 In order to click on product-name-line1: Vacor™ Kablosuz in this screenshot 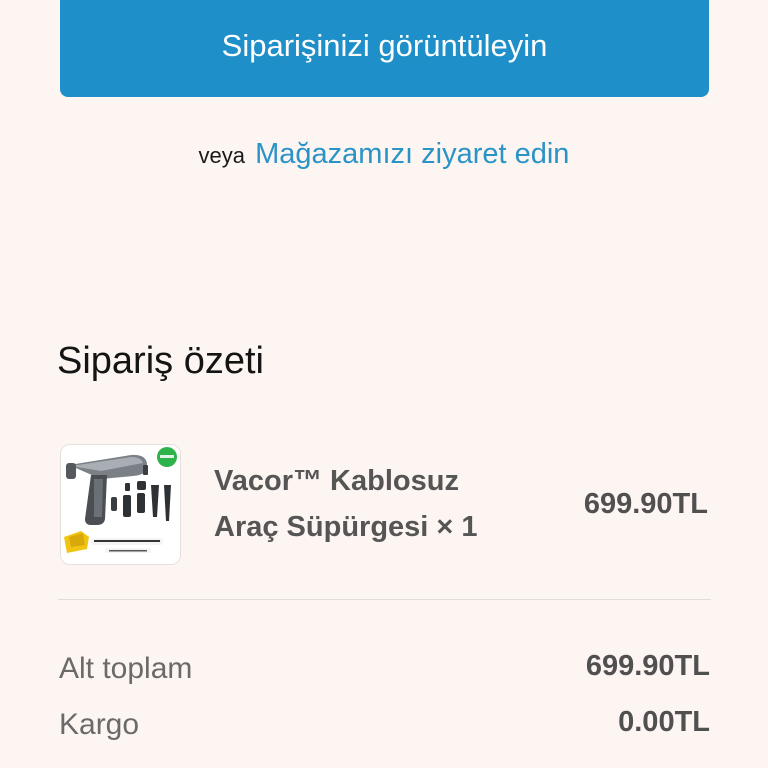, I will do `click(336, 481)`.